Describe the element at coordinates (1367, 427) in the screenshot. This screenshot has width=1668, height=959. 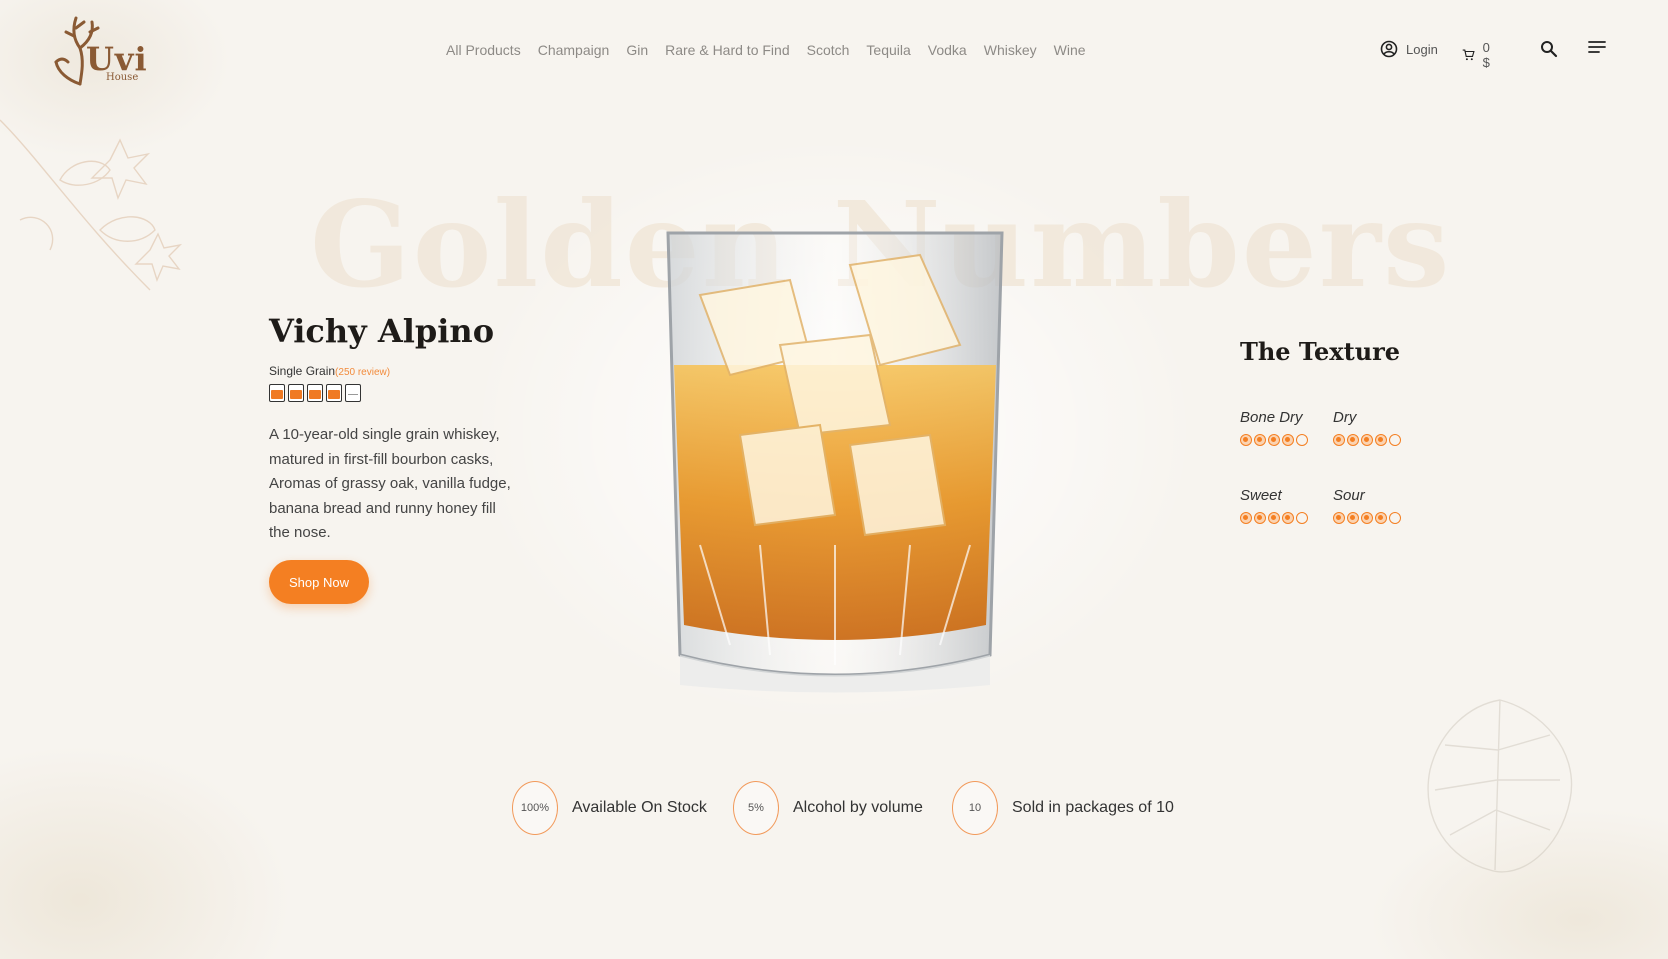
I see `texture-dry: Dry` at that location.